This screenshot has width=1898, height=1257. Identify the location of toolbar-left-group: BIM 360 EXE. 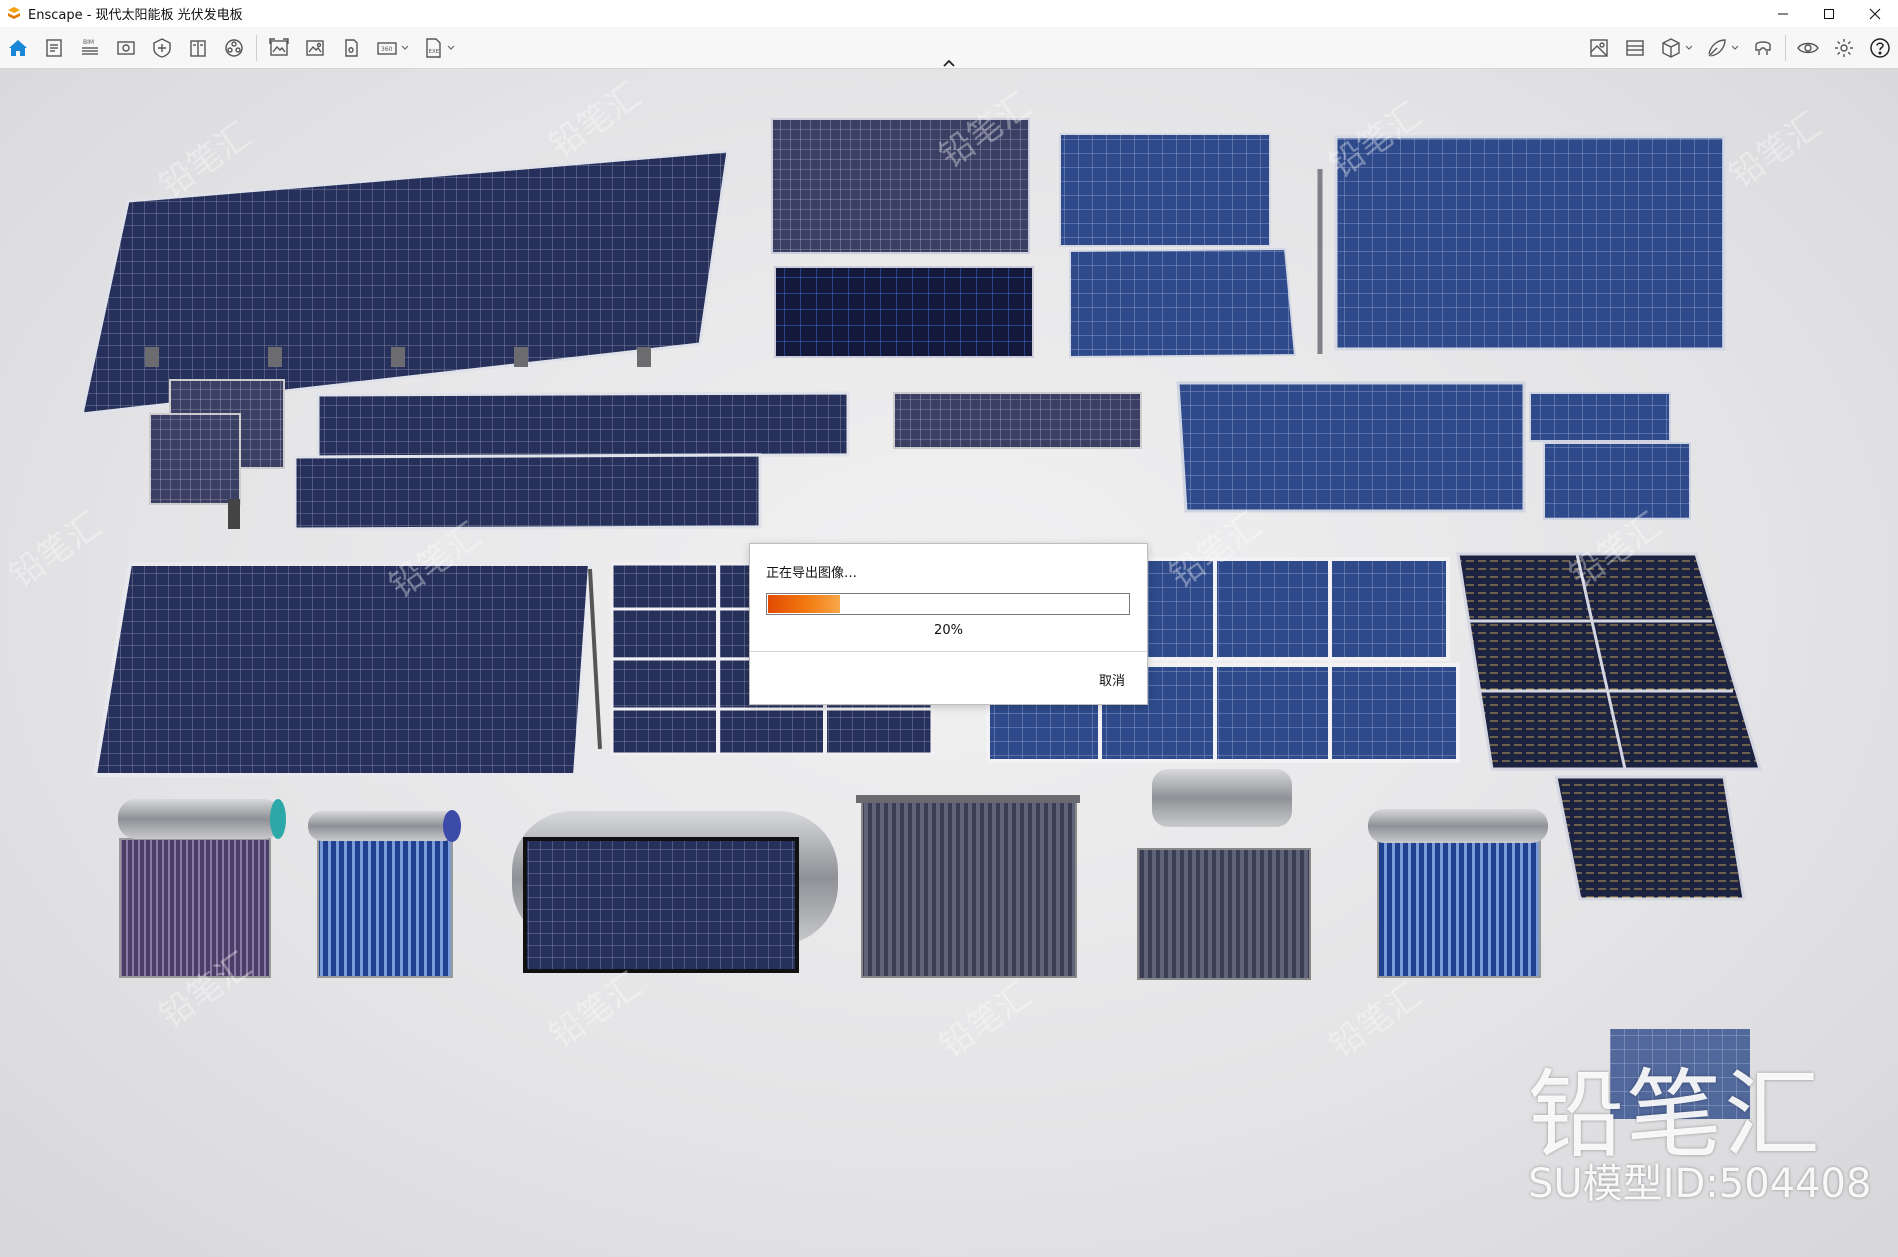
(230, 47).